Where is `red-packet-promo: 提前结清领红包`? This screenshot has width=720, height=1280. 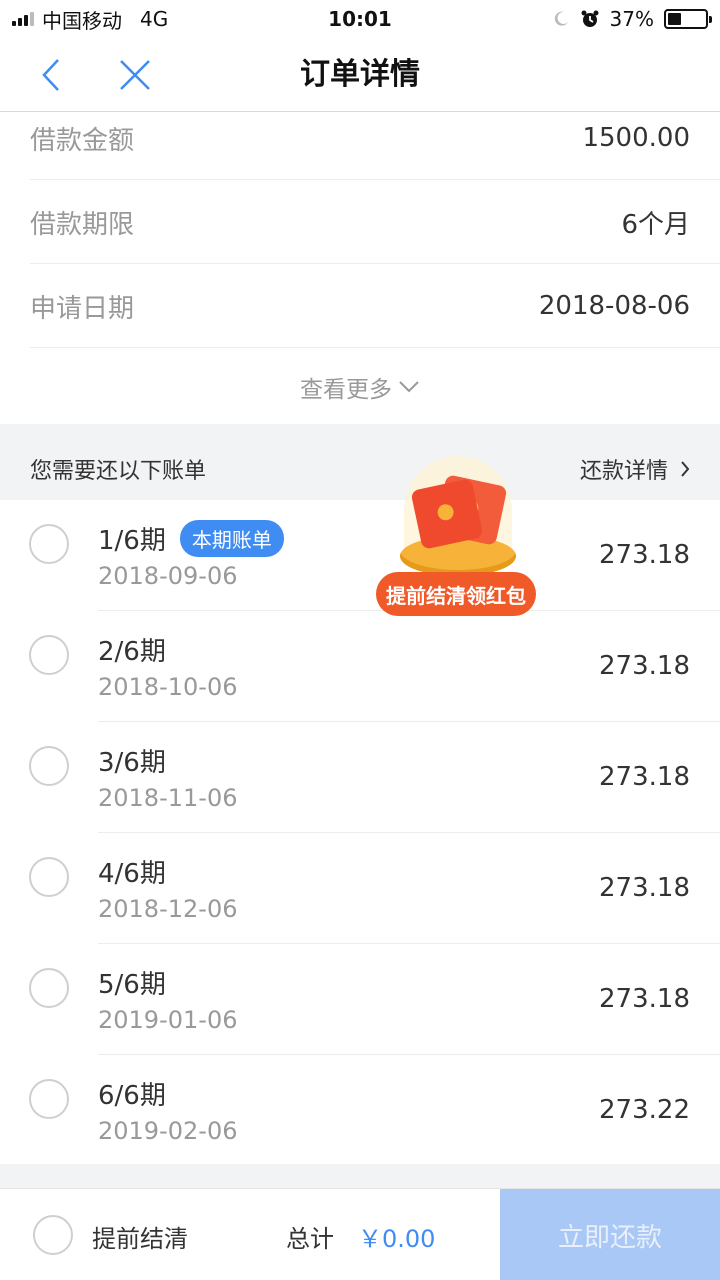
red-packet-promo: 提前结清领红包 is located at coordinates (456, 535).